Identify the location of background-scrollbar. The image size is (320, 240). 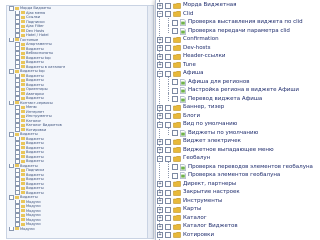
(150, 122).